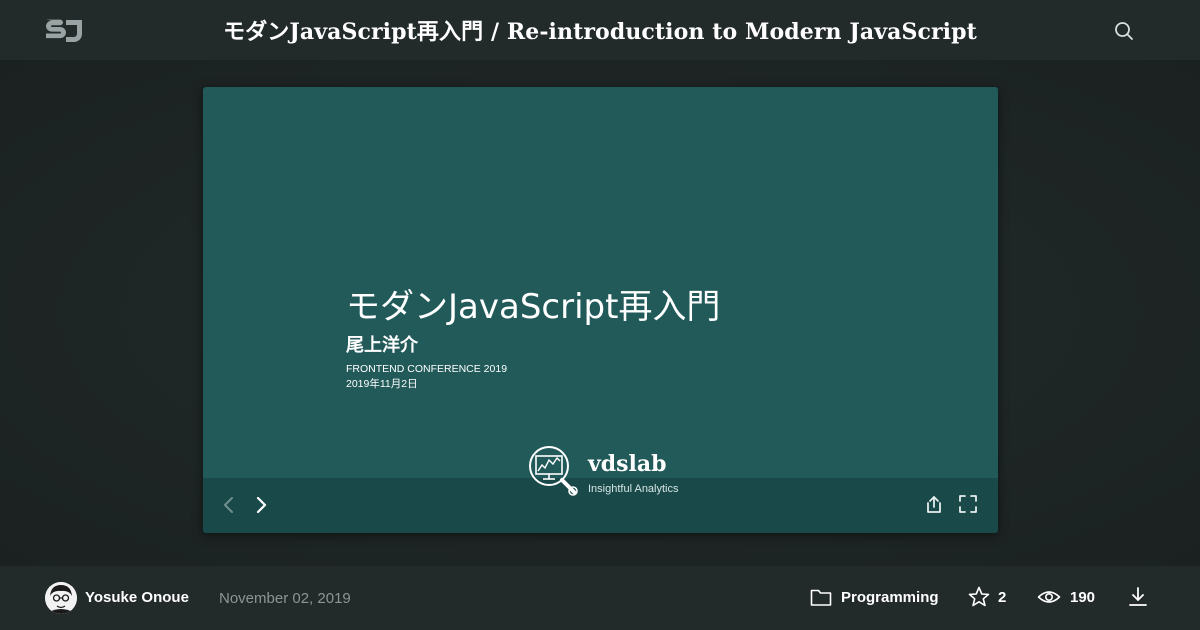 The width and height of the screenshot is (1200, 630). Describe the element at coordinates (979, 597) in the screenshot. I see `star-icon` at that location.